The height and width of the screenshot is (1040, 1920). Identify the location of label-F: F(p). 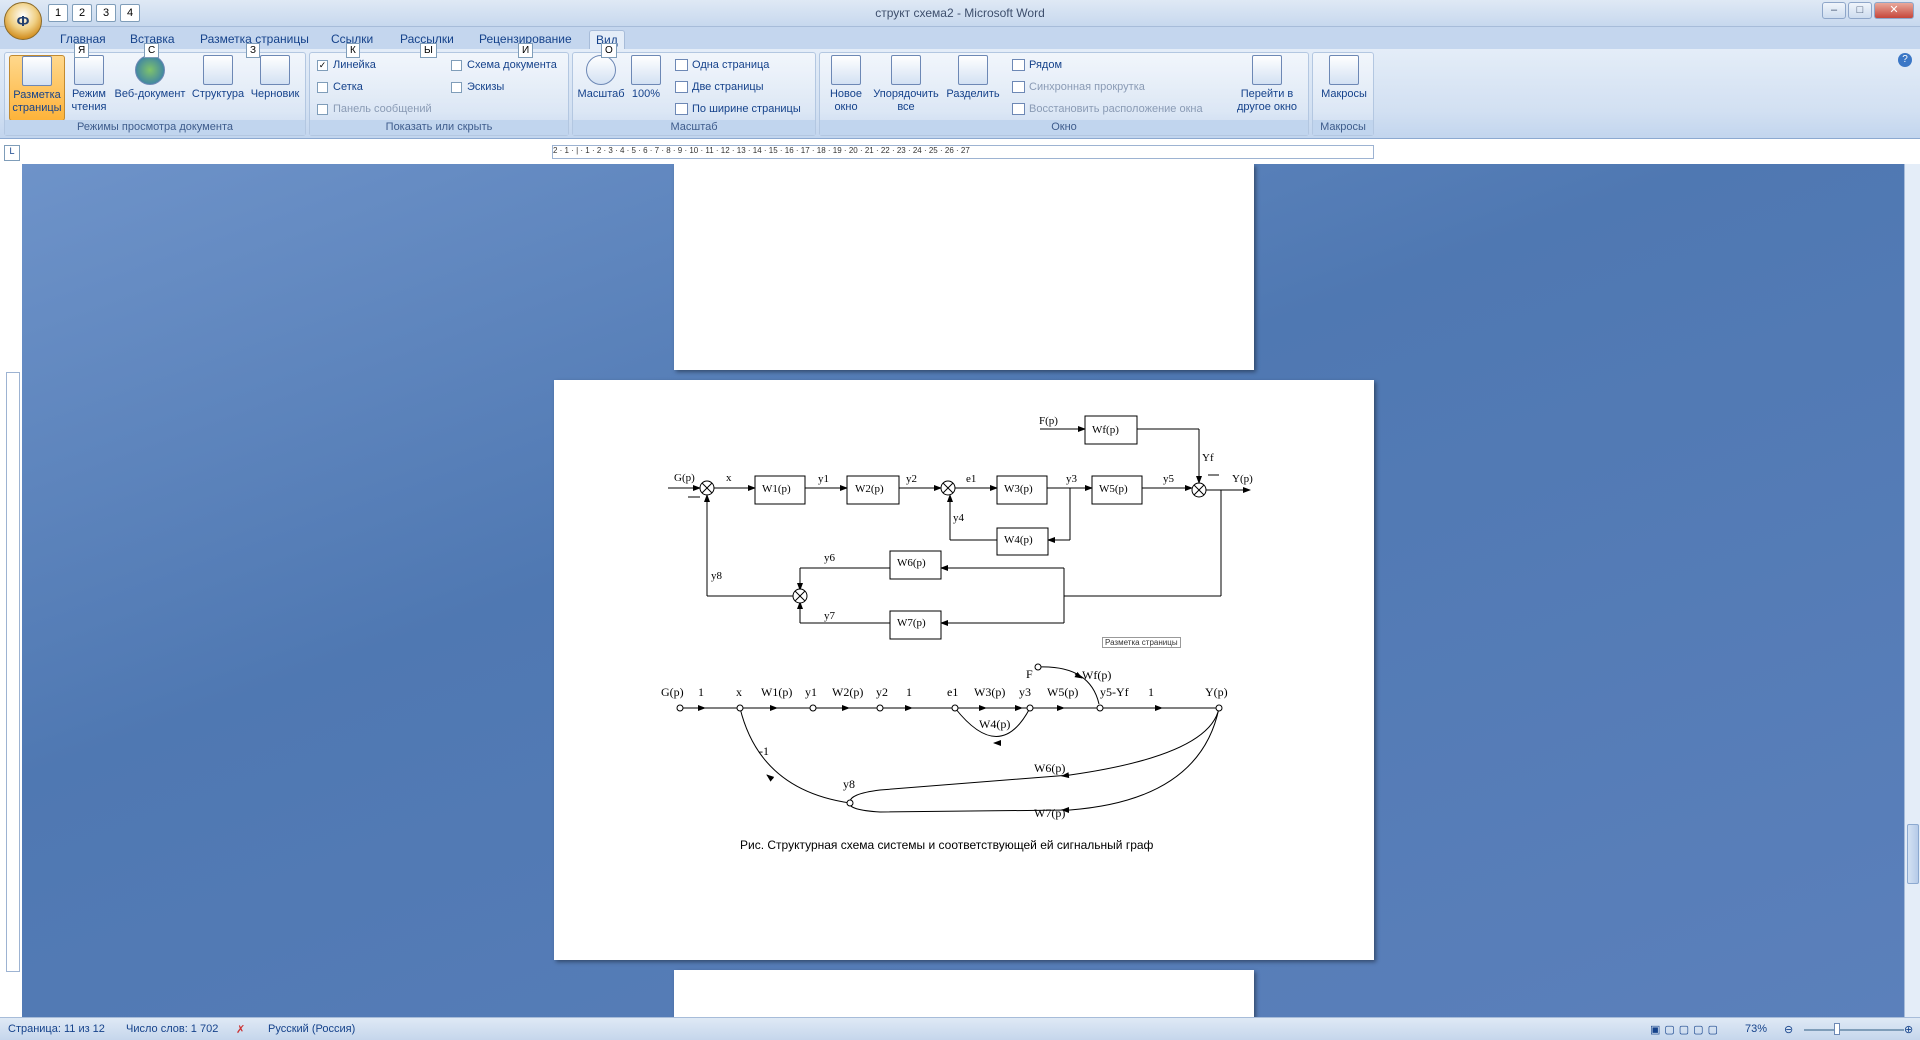
(1048, 421).